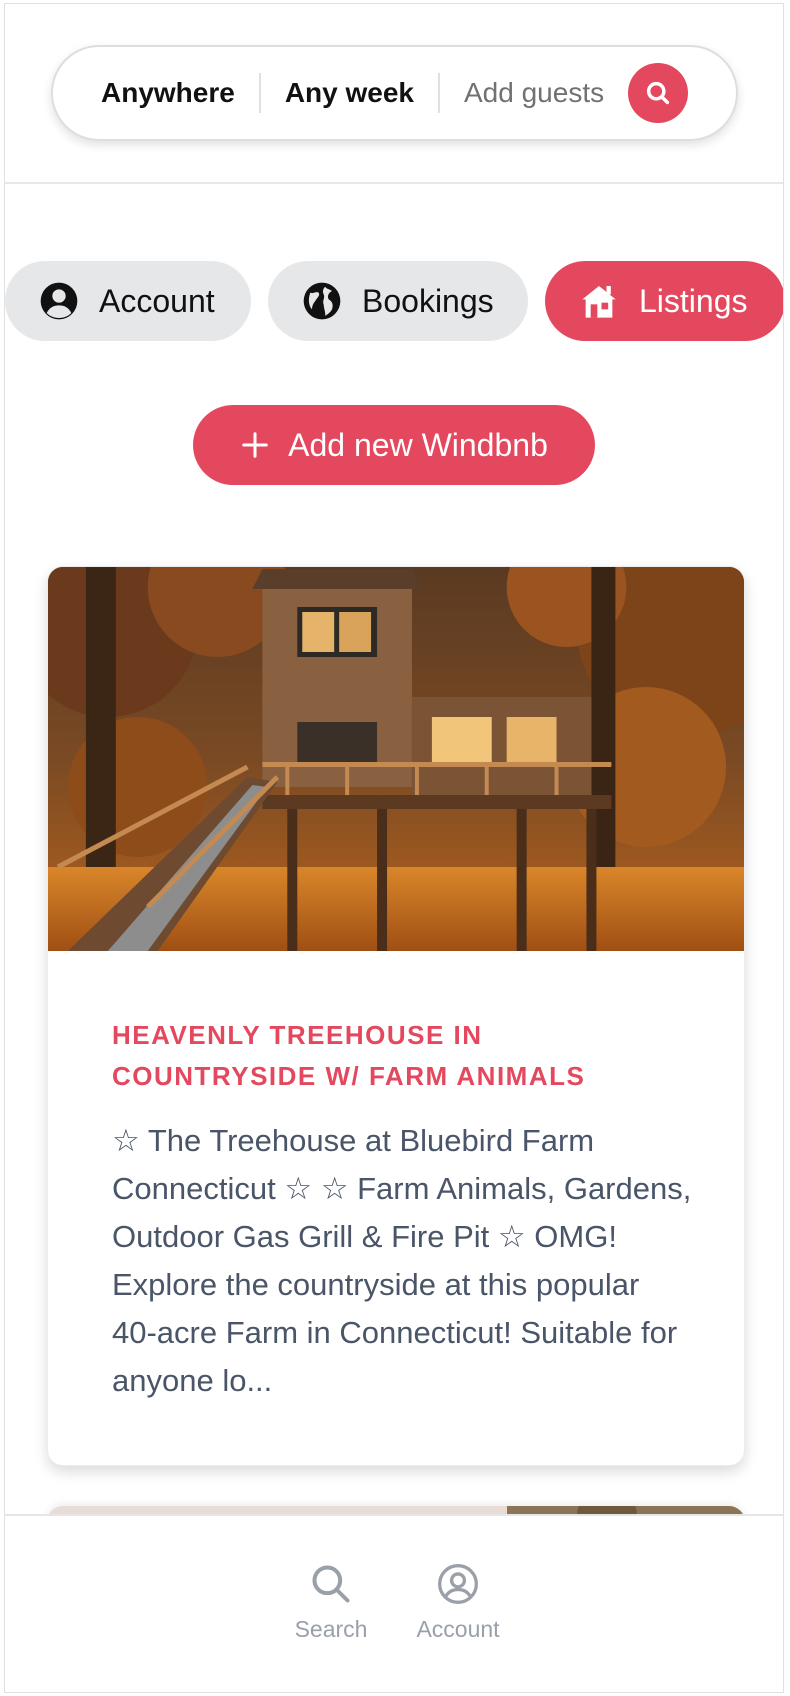 This screenshot has height=1696, width=790. What do you see at coordinates (693, 300) in the screenshot?
I see `tab-label: Listings` at bounding box center [693, 300].